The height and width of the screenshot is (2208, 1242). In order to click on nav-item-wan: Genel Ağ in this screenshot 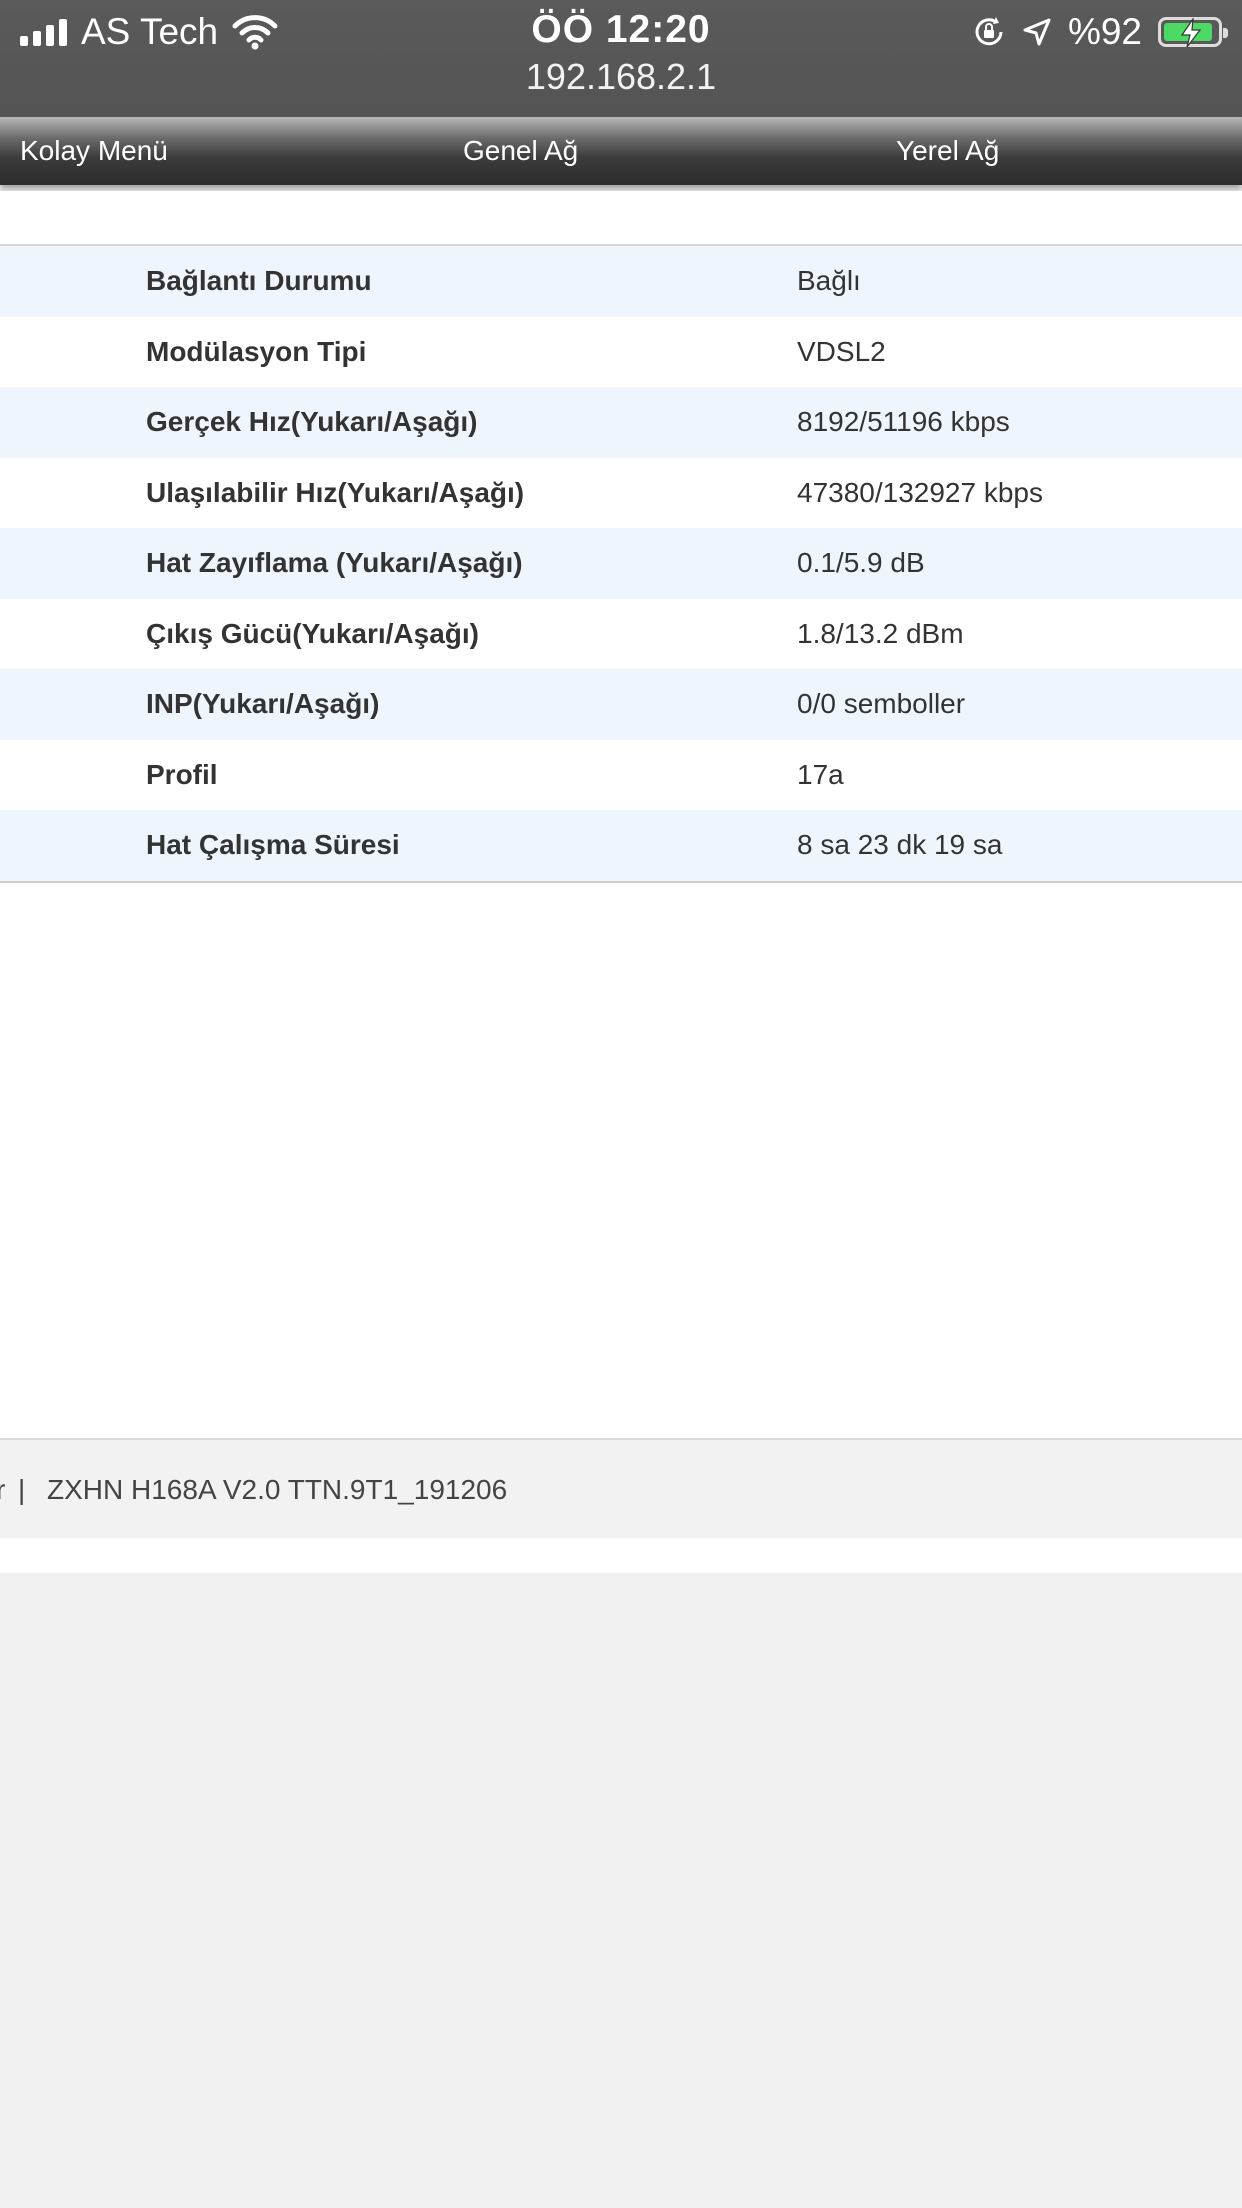, I will do `click(520, 151)`.